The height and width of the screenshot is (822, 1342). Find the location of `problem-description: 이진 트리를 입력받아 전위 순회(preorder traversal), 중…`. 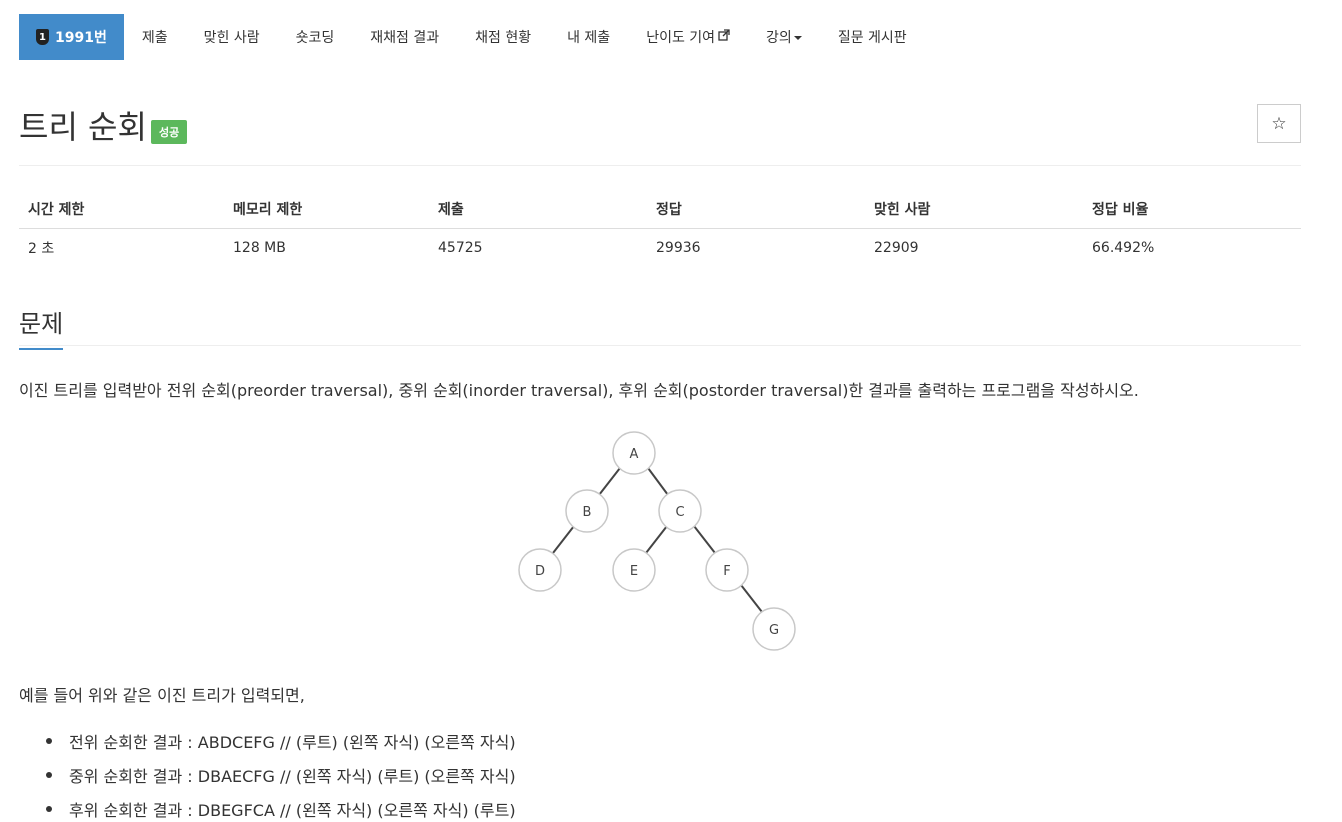

problem-description: 이진 트리를 입력받아 전위 순회(preorder traversal), 중… is located at coordinates (579, 390).